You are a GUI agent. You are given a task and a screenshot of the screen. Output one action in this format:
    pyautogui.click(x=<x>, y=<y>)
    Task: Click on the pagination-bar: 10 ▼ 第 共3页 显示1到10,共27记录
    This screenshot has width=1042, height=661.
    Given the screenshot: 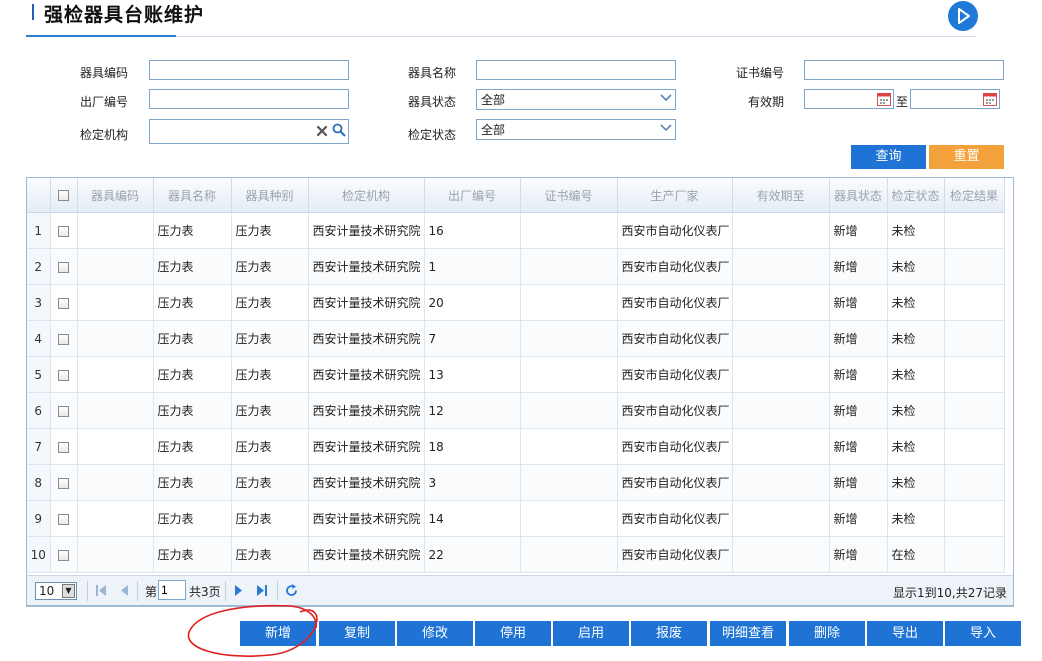 What is the action you would take?
    pyautogui.click(x=520, y=590)
    